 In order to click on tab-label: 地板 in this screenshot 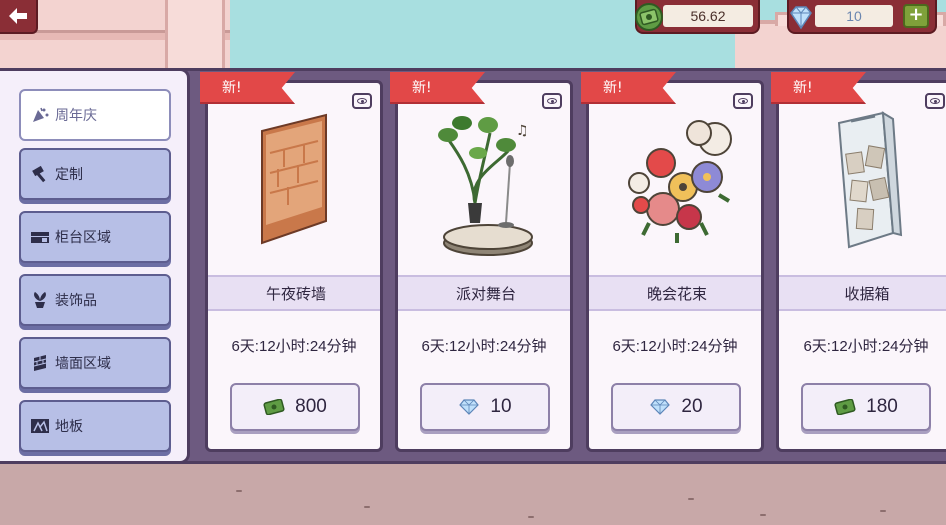, I will do `click(69, 427)`.